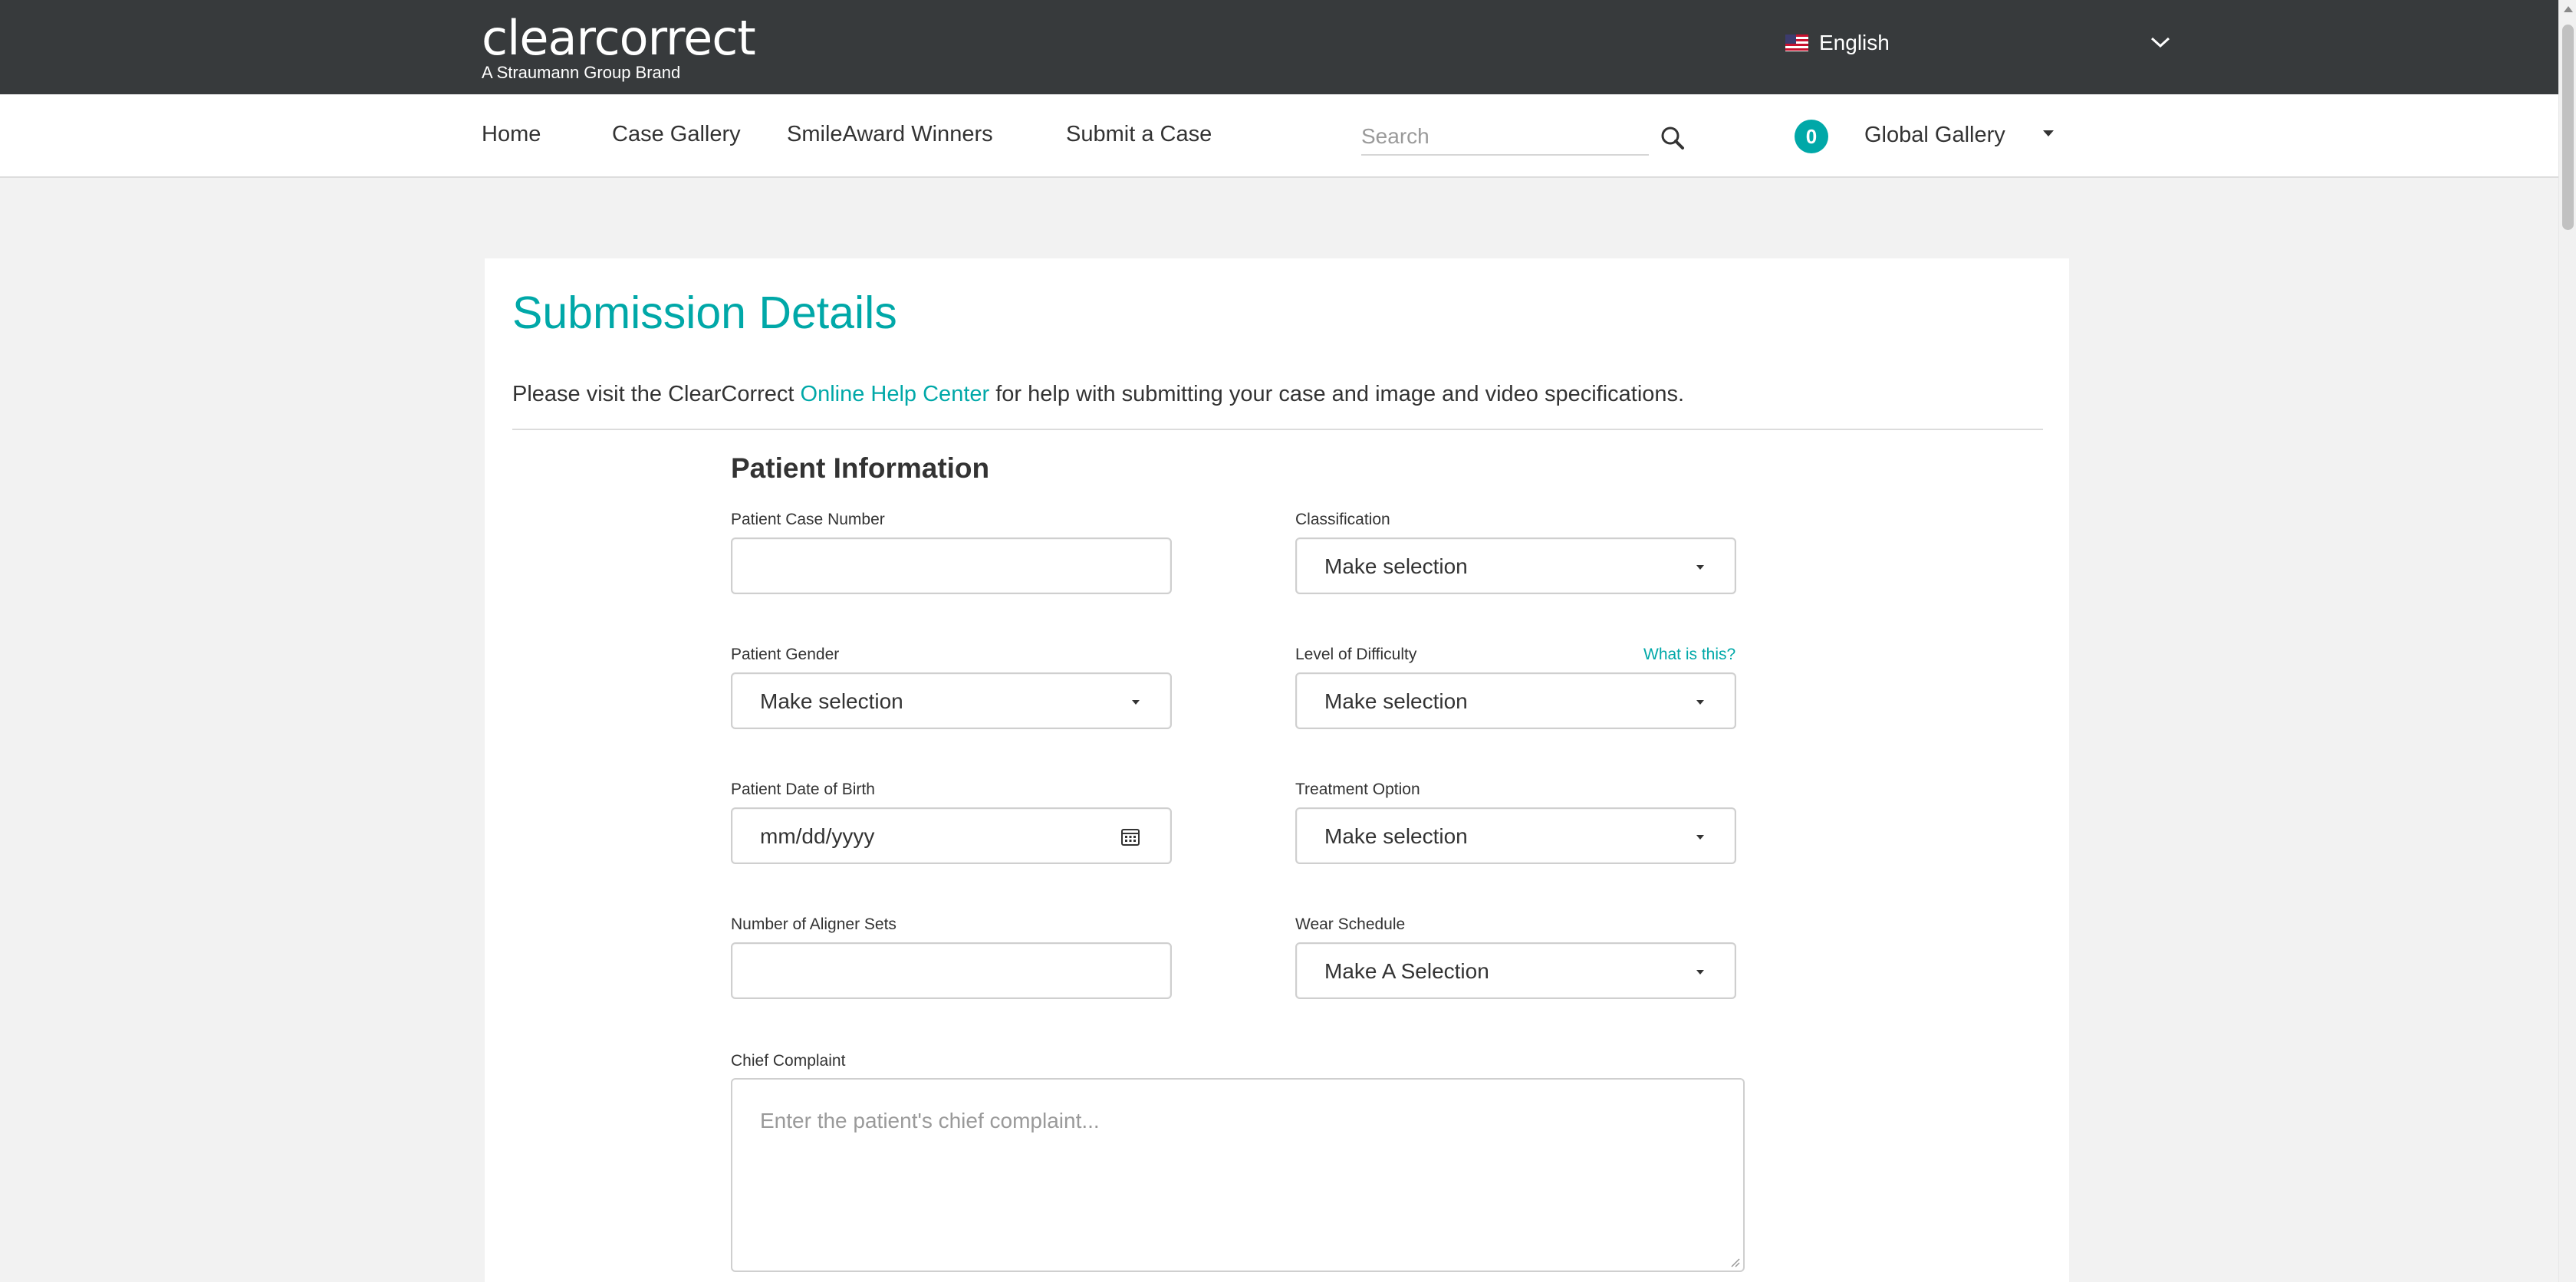 Image resolution: width=2576 pixels, height=1282 pixels. I want to click on divider, so click(1277, 429).